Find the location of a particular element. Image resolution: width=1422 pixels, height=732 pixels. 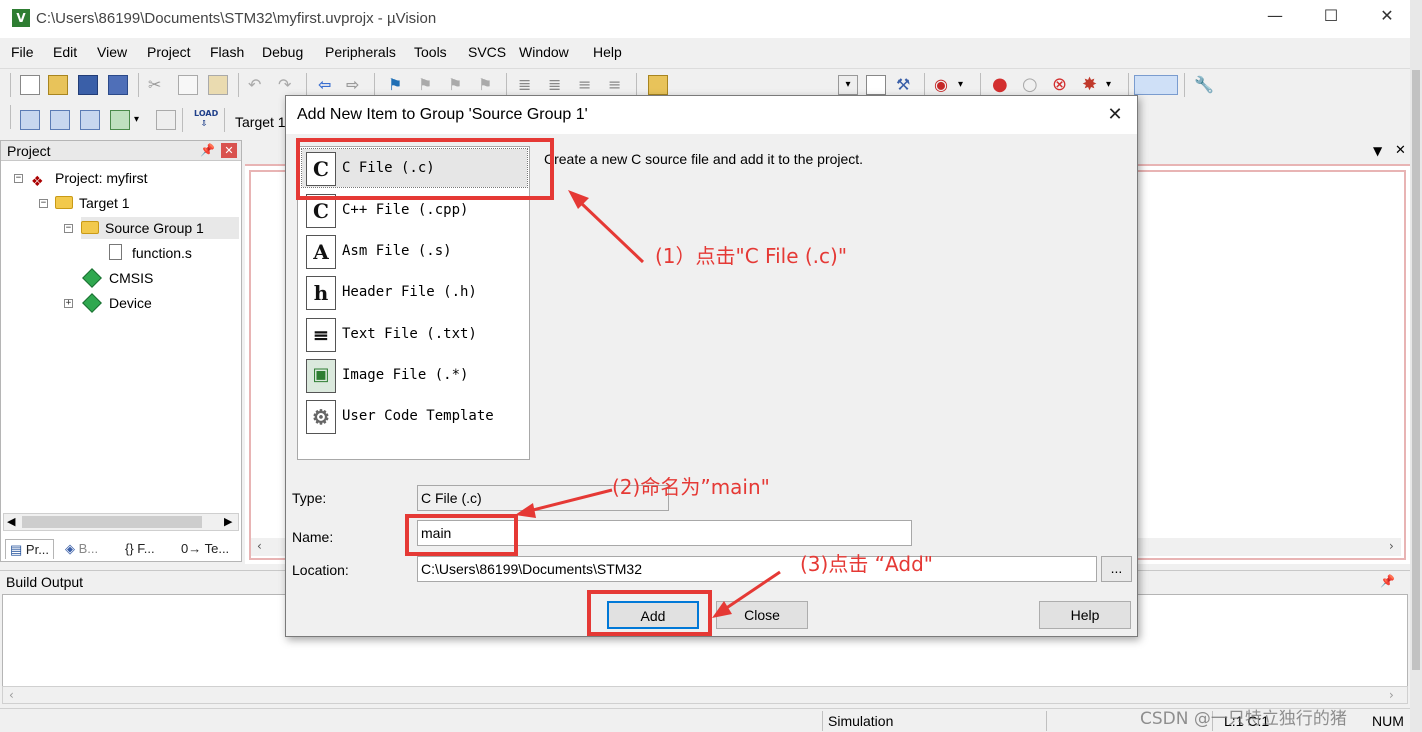

batch-build-icon is located at coordinates (120, 120).